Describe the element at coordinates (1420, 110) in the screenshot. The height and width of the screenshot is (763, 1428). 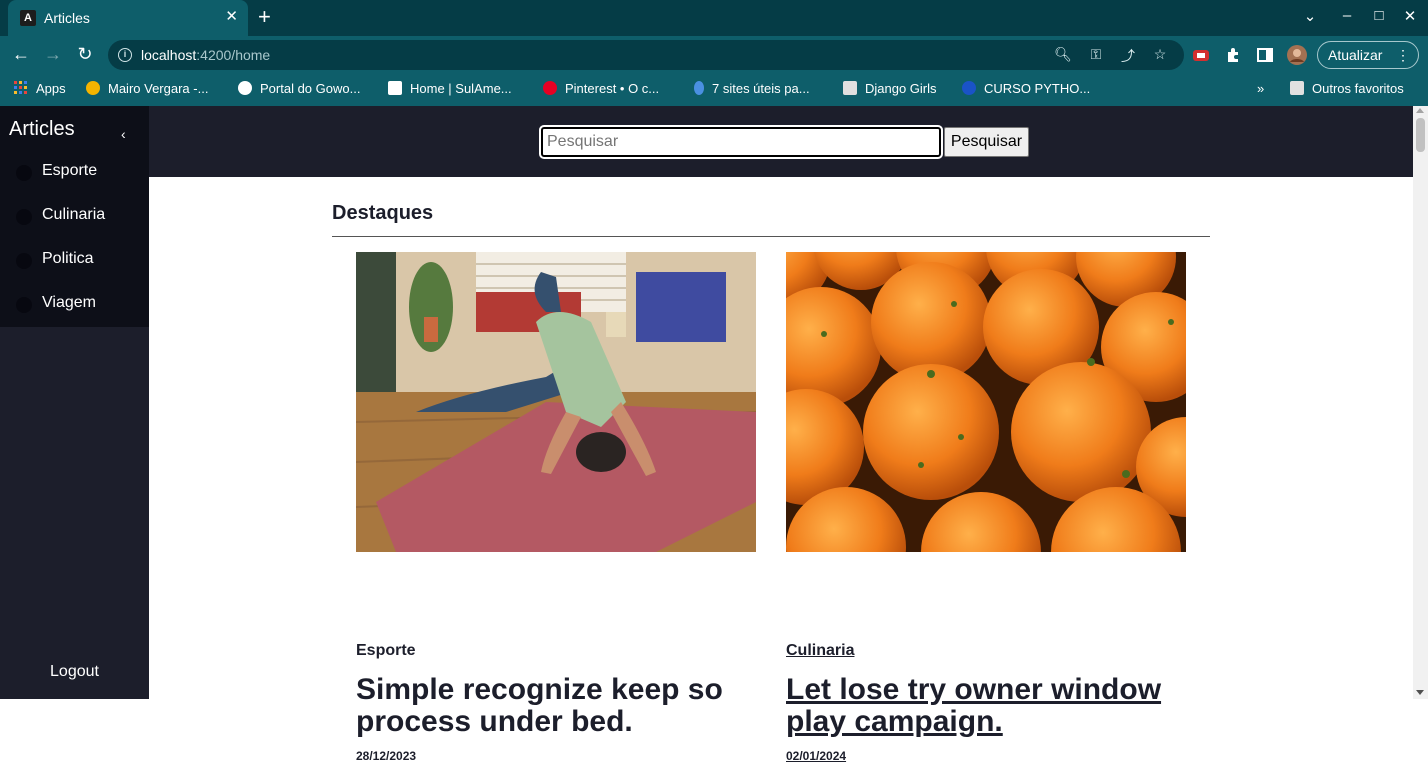
I see `scroll-up-arrow-icon` at that location.